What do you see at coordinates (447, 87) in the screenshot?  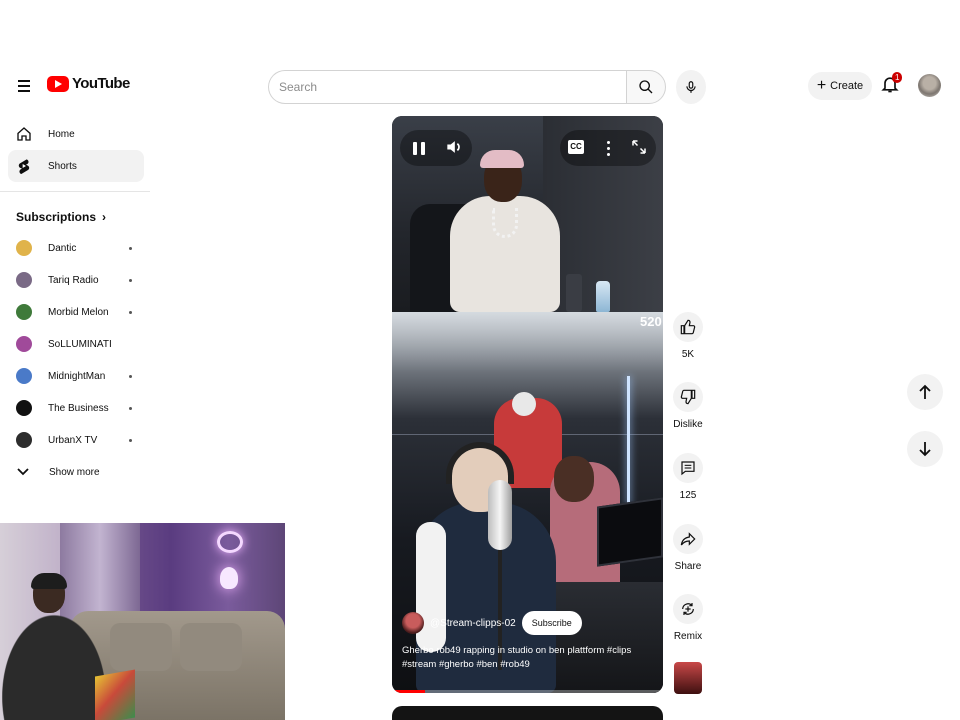 I see `search-input` at bounding box center [447, 87].